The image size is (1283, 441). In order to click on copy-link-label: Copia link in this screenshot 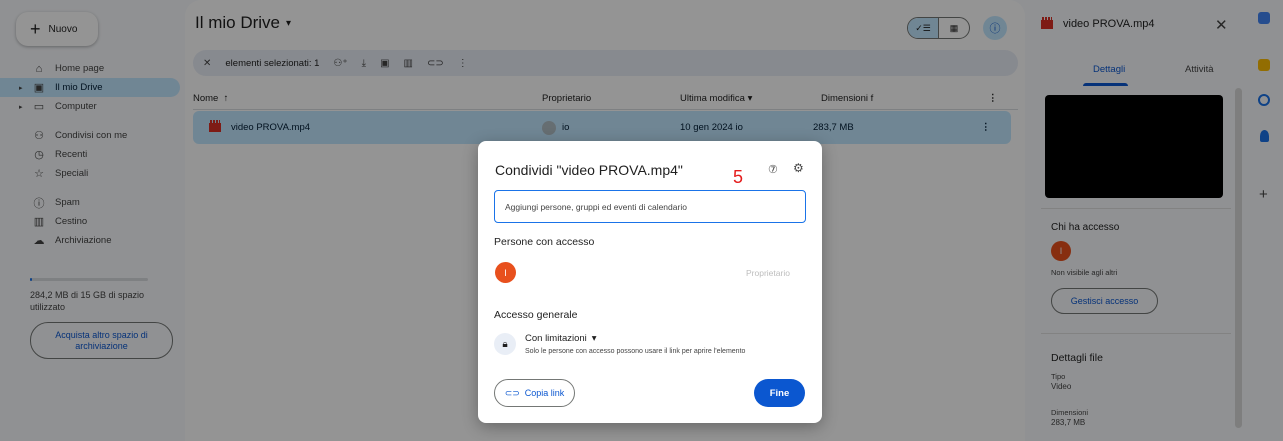, I will do `click(544, 393)`.